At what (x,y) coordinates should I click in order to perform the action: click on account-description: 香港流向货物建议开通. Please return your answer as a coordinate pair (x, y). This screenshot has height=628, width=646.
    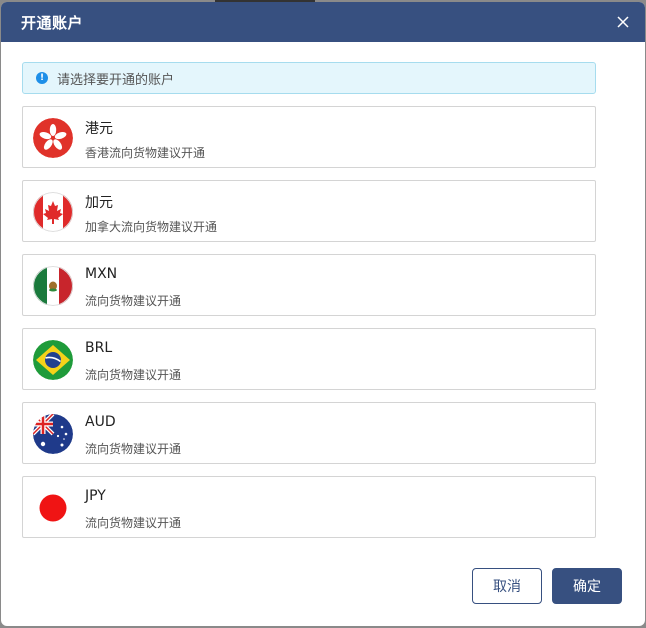
    Looking at the image, I should click on (145, 153).